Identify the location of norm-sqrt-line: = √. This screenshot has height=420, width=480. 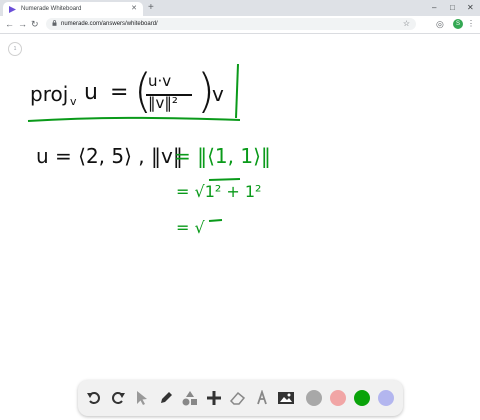
(190, 227).